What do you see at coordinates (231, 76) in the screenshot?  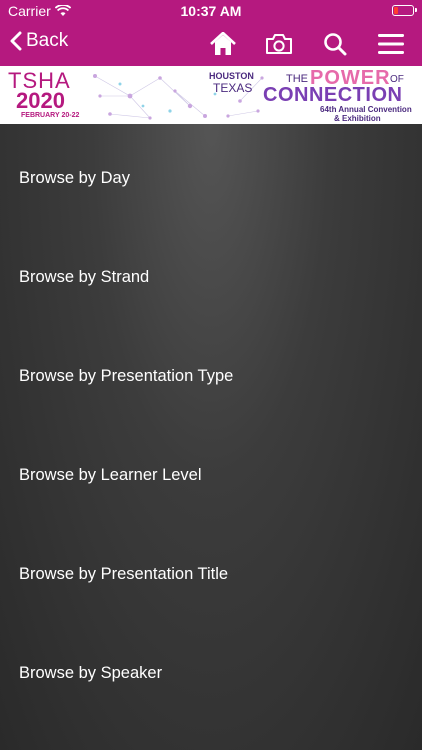 I see `event-city: HOUSTON` at bounding box center [231, 76].